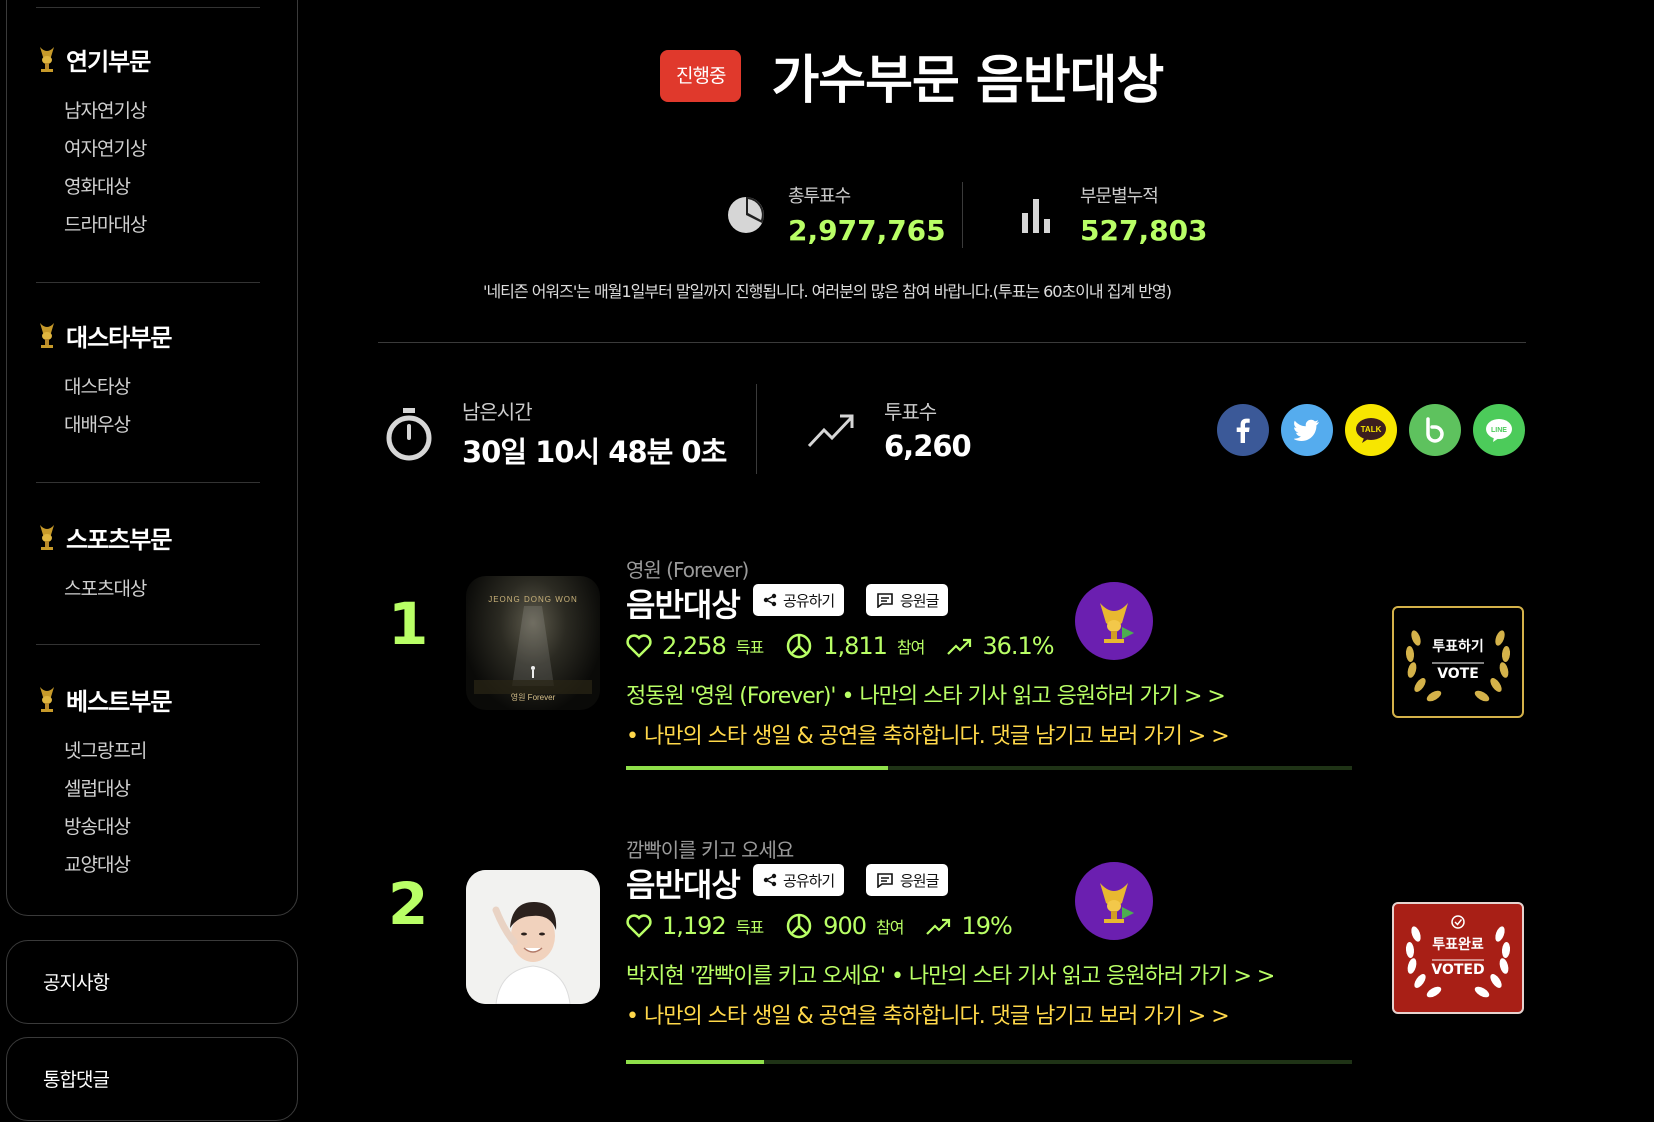 This screenshot has width=1654, height=1122. Describe the element at coordinates (409, 433) in the screenshot. I see `stopwatch-icon` at that location.